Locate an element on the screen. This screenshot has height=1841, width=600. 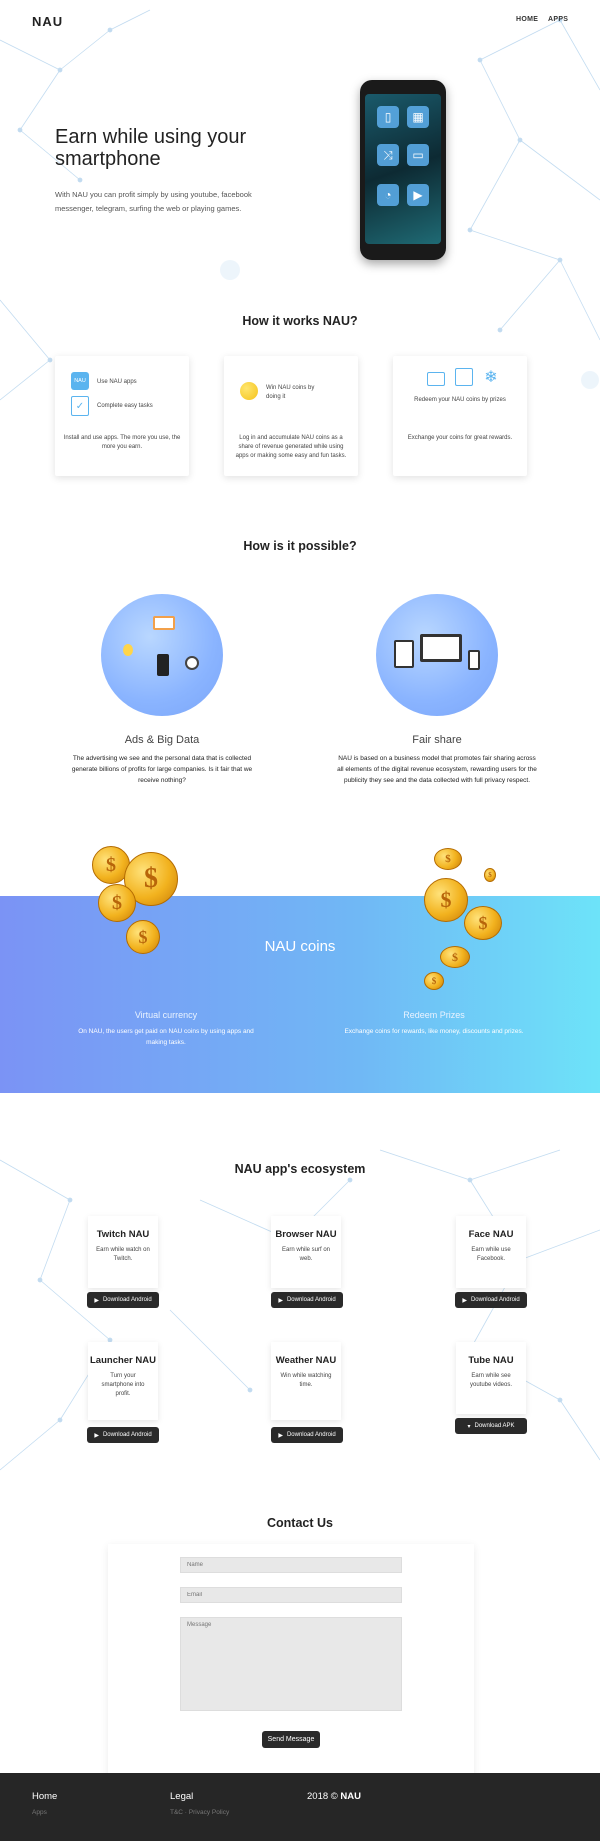
possible-title: How is it possible? is located at coordinates (300, 546).